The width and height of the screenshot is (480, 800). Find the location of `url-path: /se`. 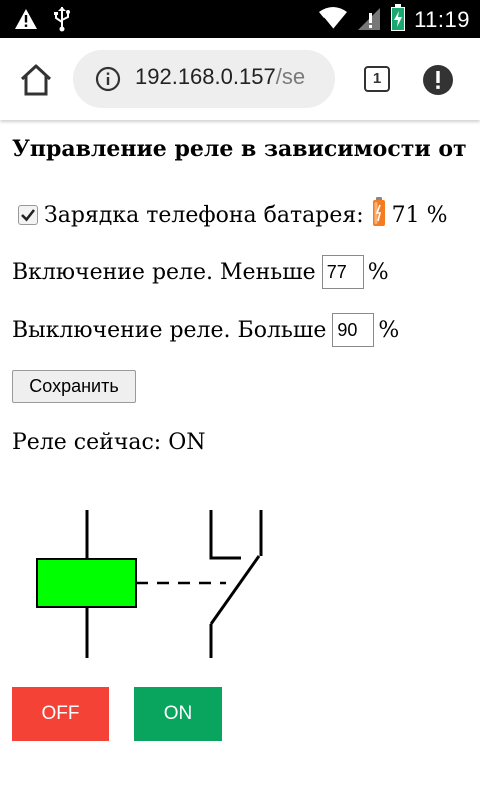

url-path: /se is located at coordinates (290, 76).